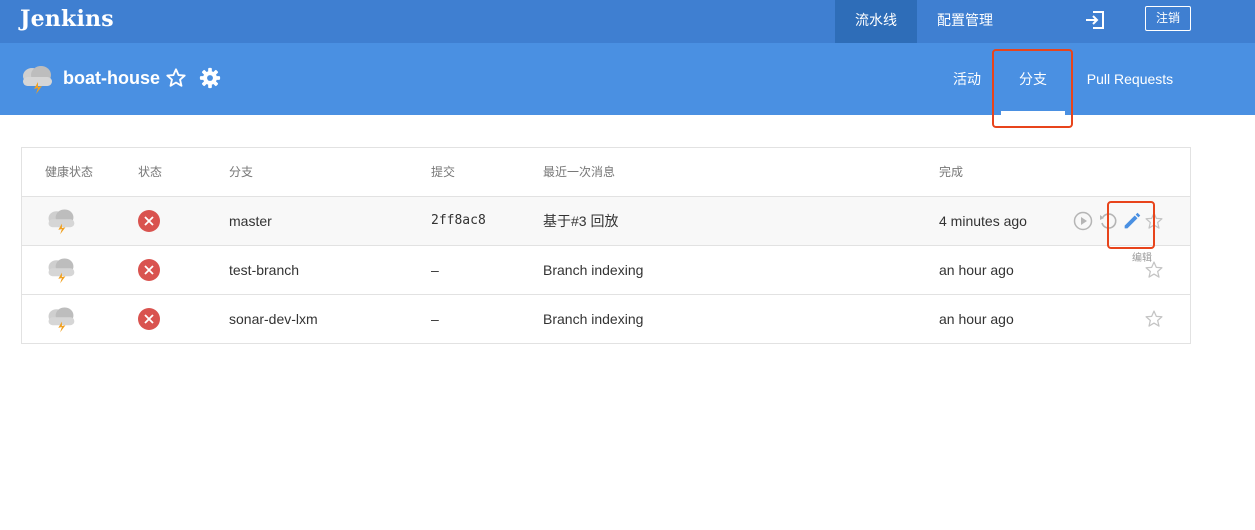  Describe the element at coordinates (210, 78) in the screenshot. I see `gear-icon` at that location.